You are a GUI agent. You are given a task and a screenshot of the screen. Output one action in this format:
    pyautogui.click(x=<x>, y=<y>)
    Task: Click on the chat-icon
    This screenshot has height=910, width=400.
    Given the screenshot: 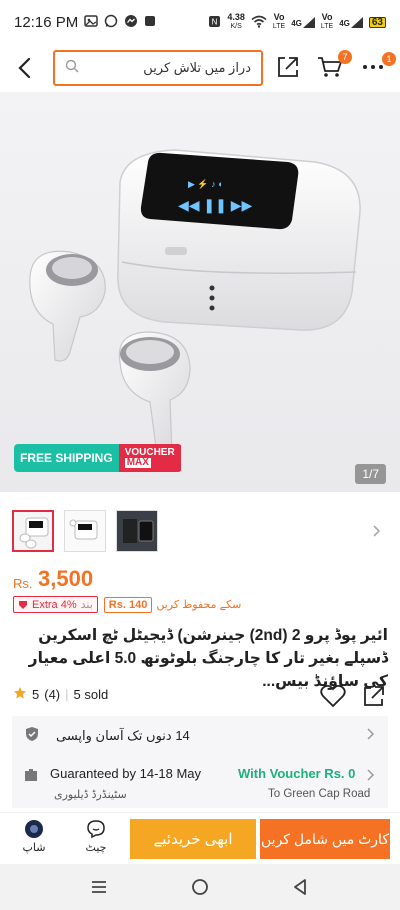 What is the action you would take?
    pyautogui.click(x=96, y=829)
    